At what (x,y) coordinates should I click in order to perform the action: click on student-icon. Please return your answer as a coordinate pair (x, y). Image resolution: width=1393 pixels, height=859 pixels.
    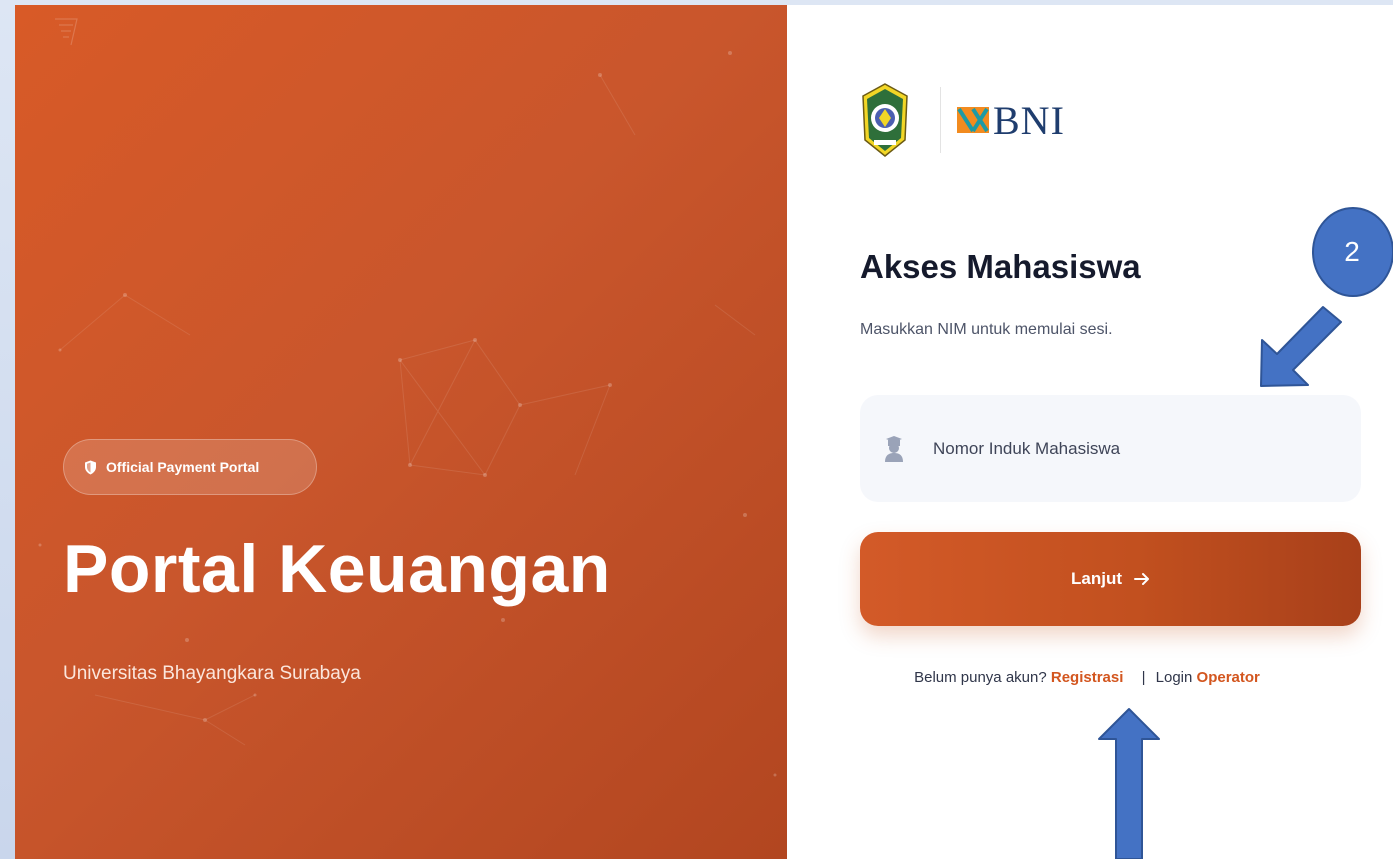
    Looking at the image, I should click on (894, 448).